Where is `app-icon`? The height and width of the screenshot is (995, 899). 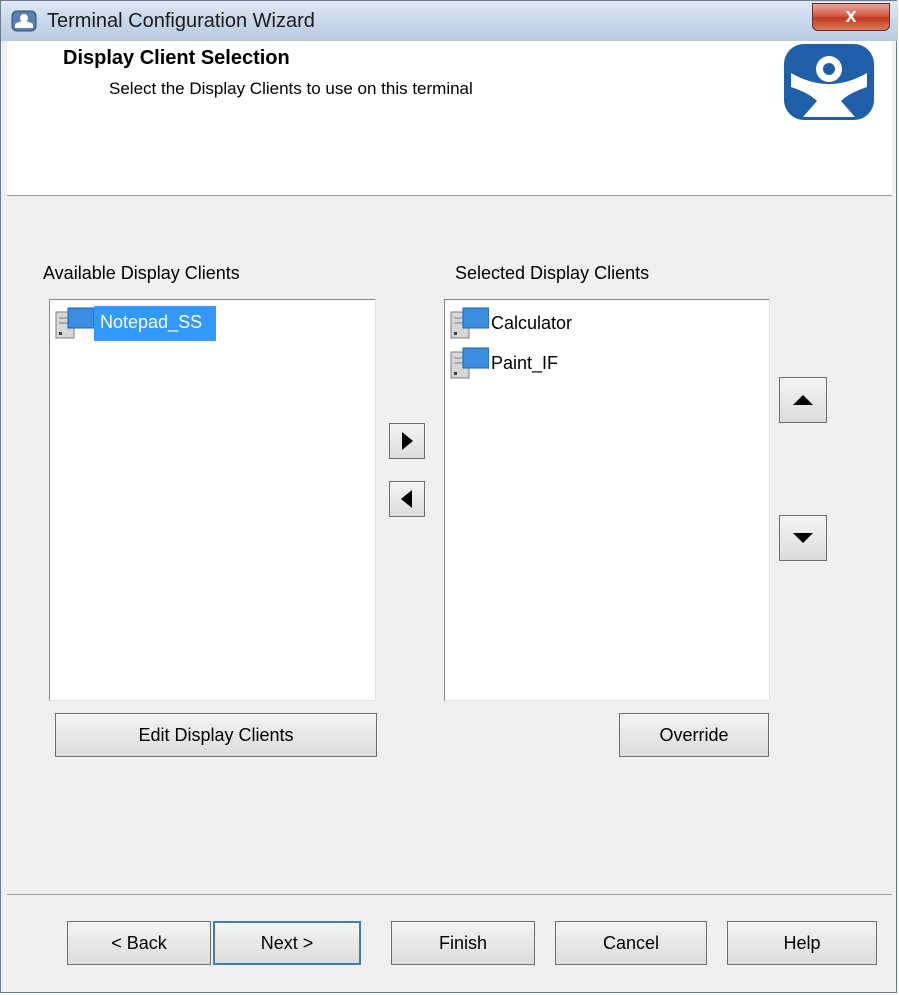
app-icon is located at coordinates (24, 21).